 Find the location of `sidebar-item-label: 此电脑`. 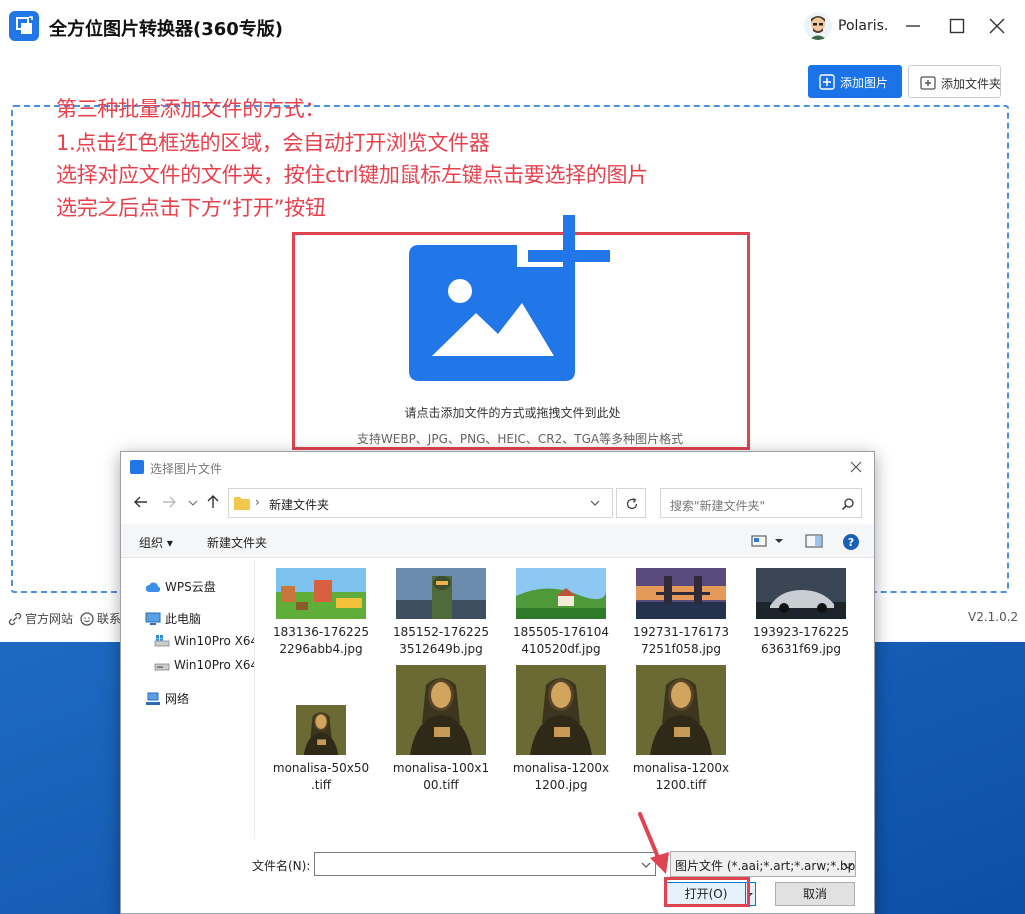

sidebar-item-label: 此电脑 is located at coordinates (183, 619).